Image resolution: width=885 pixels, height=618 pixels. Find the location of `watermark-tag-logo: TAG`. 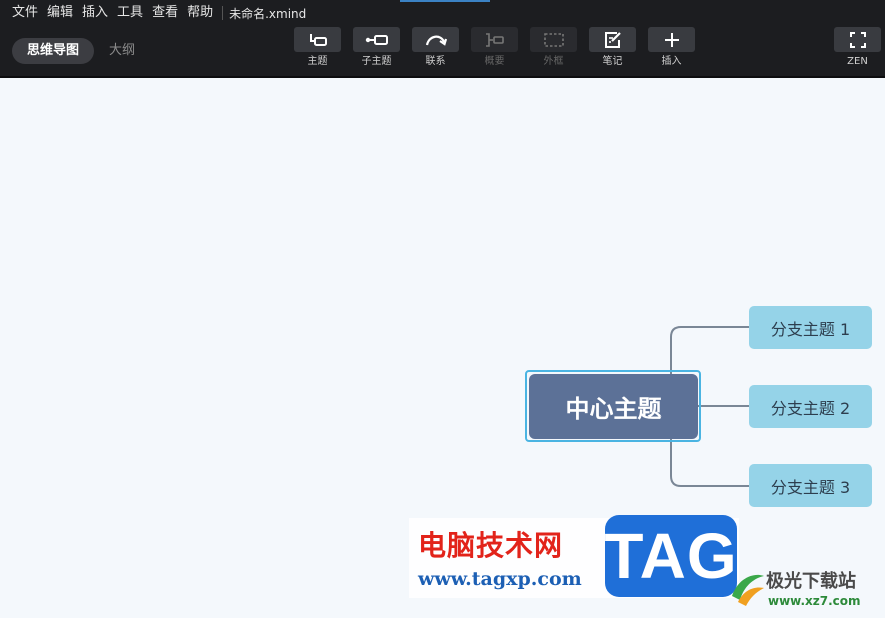

watermark-tag-logo: TAG is located at coordinates (670, 556).